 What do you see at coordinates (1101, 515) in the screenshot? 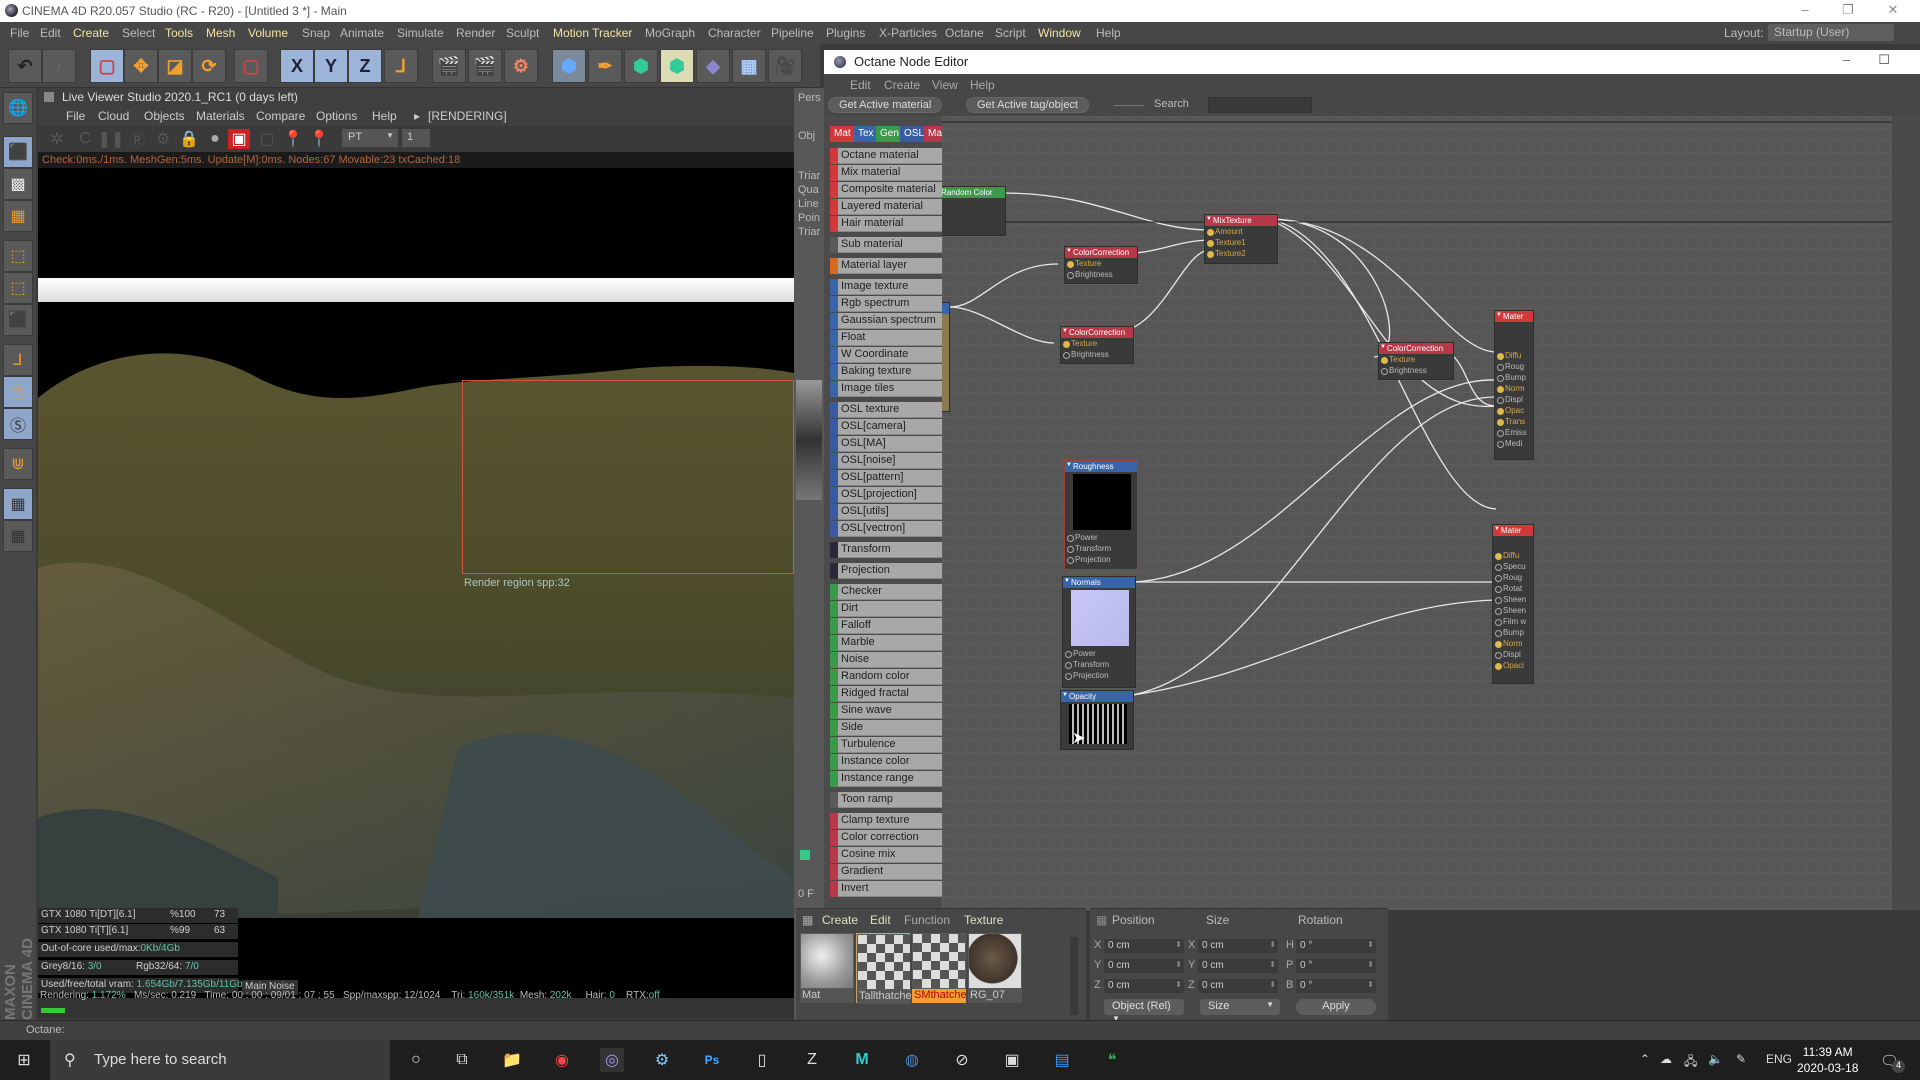
I see `node-roughness: Roughness Power Transform Projection` at bounding box center [1101, 515].